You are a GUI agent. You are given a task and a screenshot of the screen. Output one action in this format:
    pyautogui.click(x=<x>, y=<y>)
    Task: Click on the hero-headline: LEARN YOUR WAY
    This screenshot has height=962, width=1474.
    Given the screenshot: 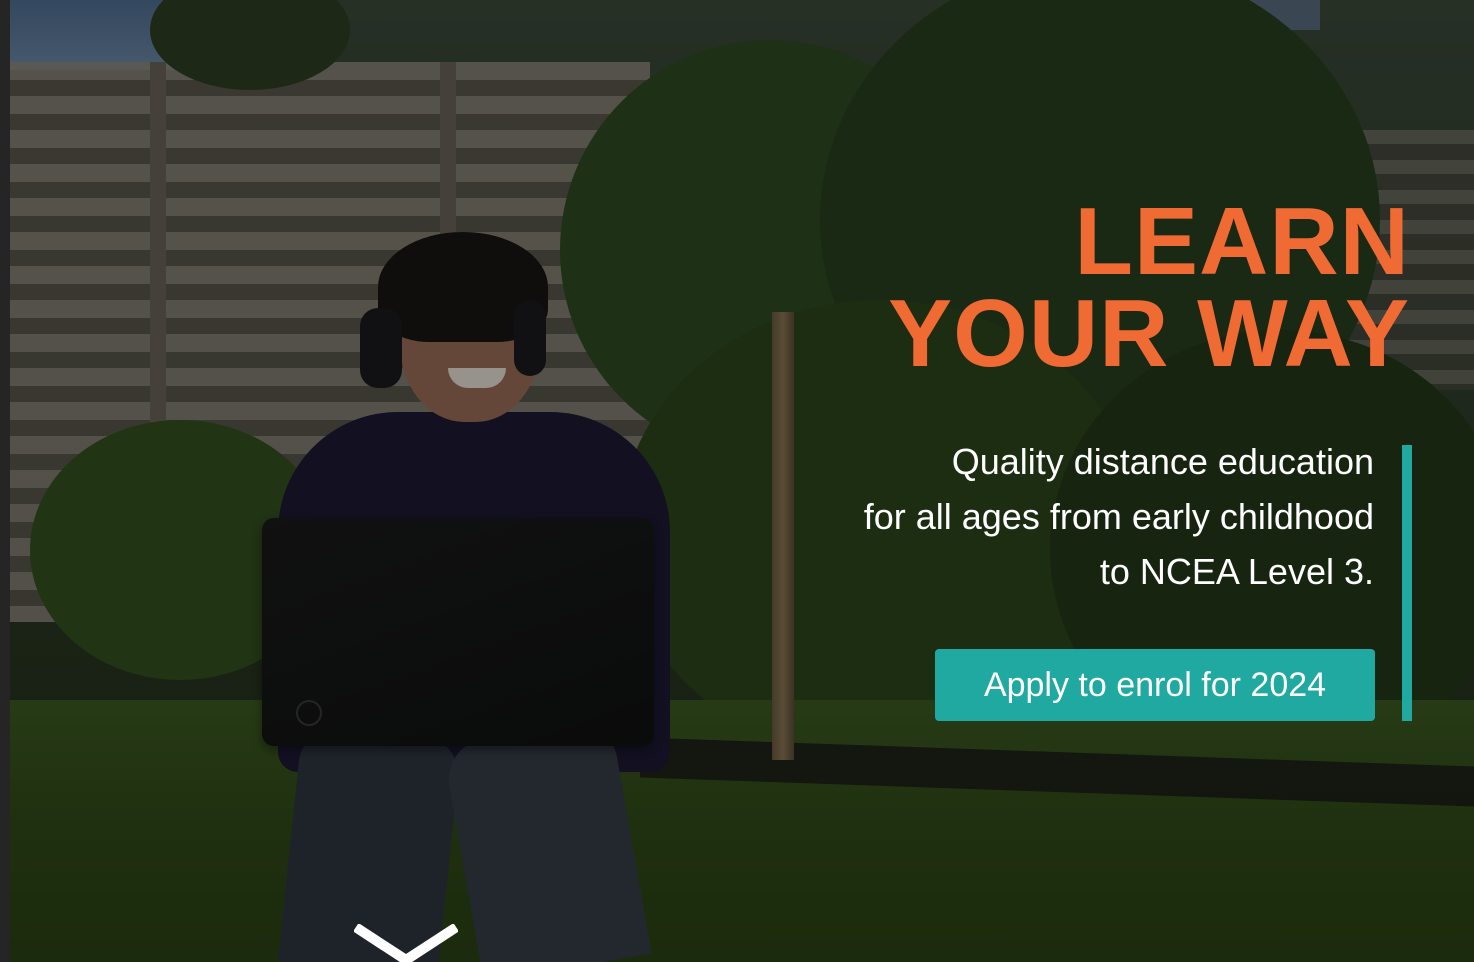 What is the action you would take?
    pyautogui.click(x=1149, y=287)
    